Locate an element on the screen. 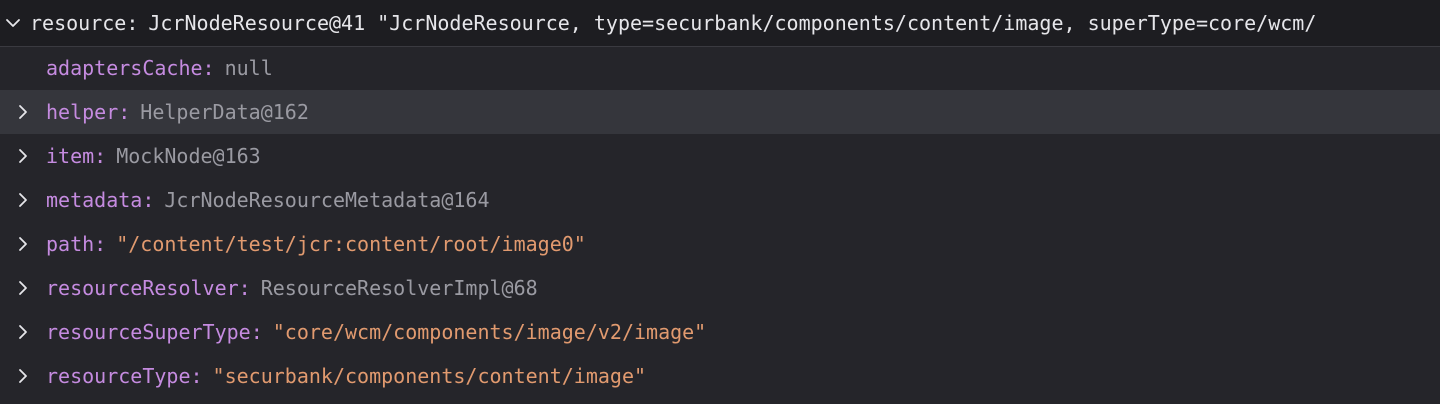 This screenshot has height=404, width=1440. variable-value: JcrNodeResourceMetadata@164 is located at coordinates (327, 200).